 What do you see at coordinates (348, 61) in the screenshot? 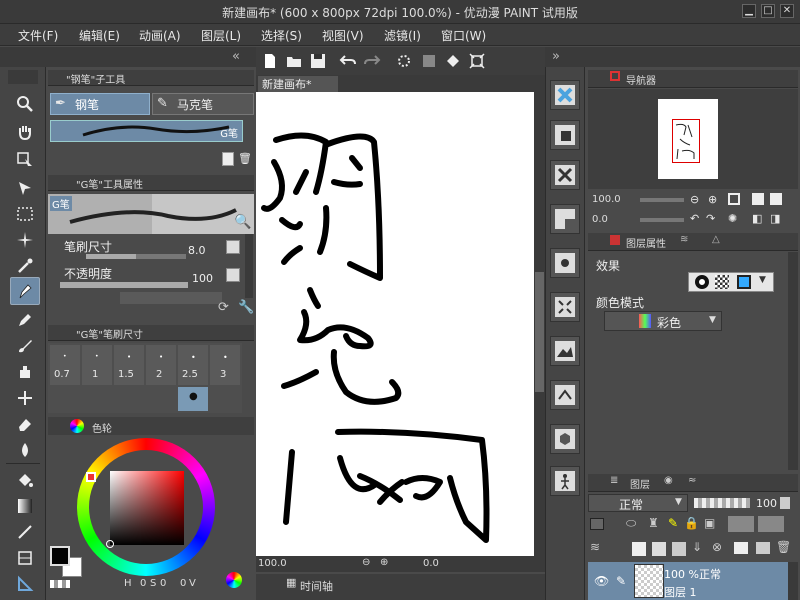
I see `undo-icon` at bounding box center [348, 61].